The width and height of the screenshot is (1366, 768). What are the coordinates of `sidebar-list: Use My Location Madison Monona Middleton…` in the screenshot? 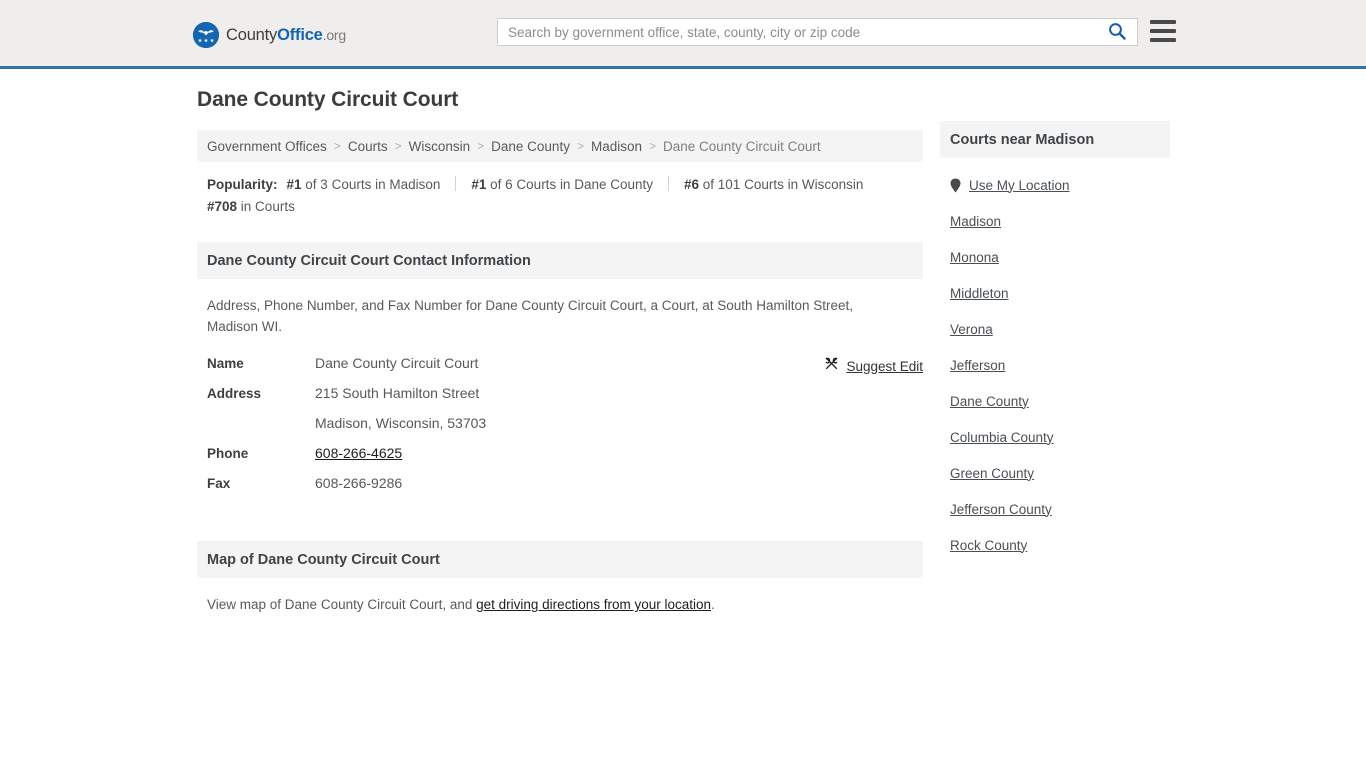 It's located at (1055, 365).